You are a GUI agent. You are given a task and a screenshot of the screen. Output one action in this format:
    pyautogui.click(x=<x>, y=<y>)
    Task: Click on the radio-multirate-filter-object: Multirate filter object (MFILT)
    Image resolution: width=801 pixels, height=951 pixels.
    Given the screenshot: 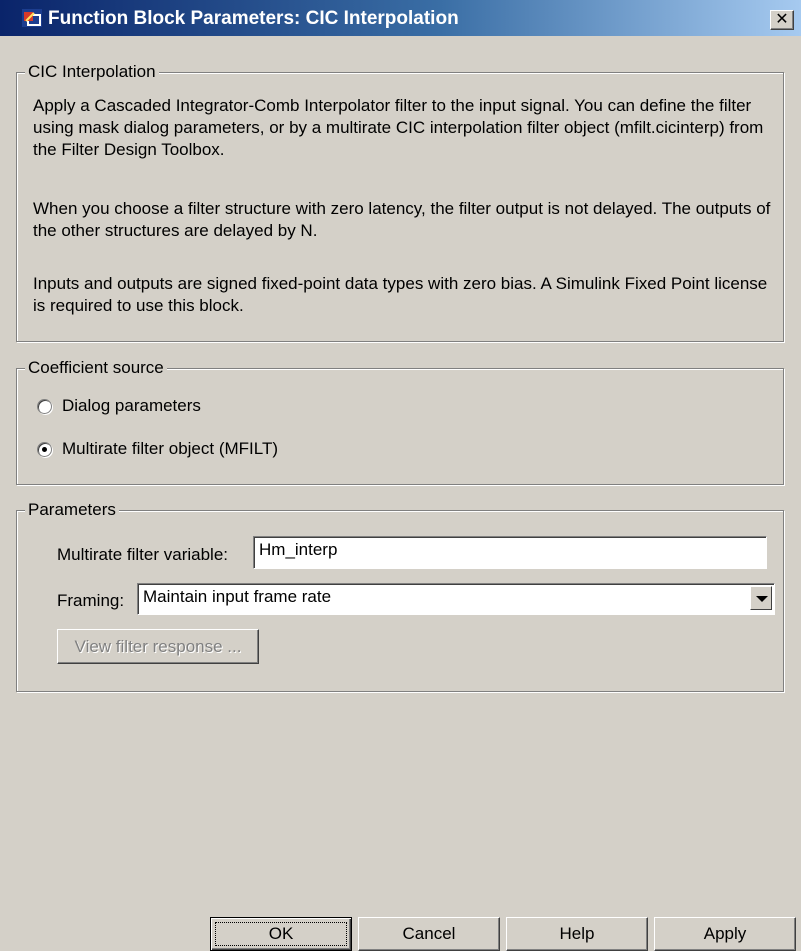 What is the action you would take?
    pyautogui.click(x=157, y=449)
    